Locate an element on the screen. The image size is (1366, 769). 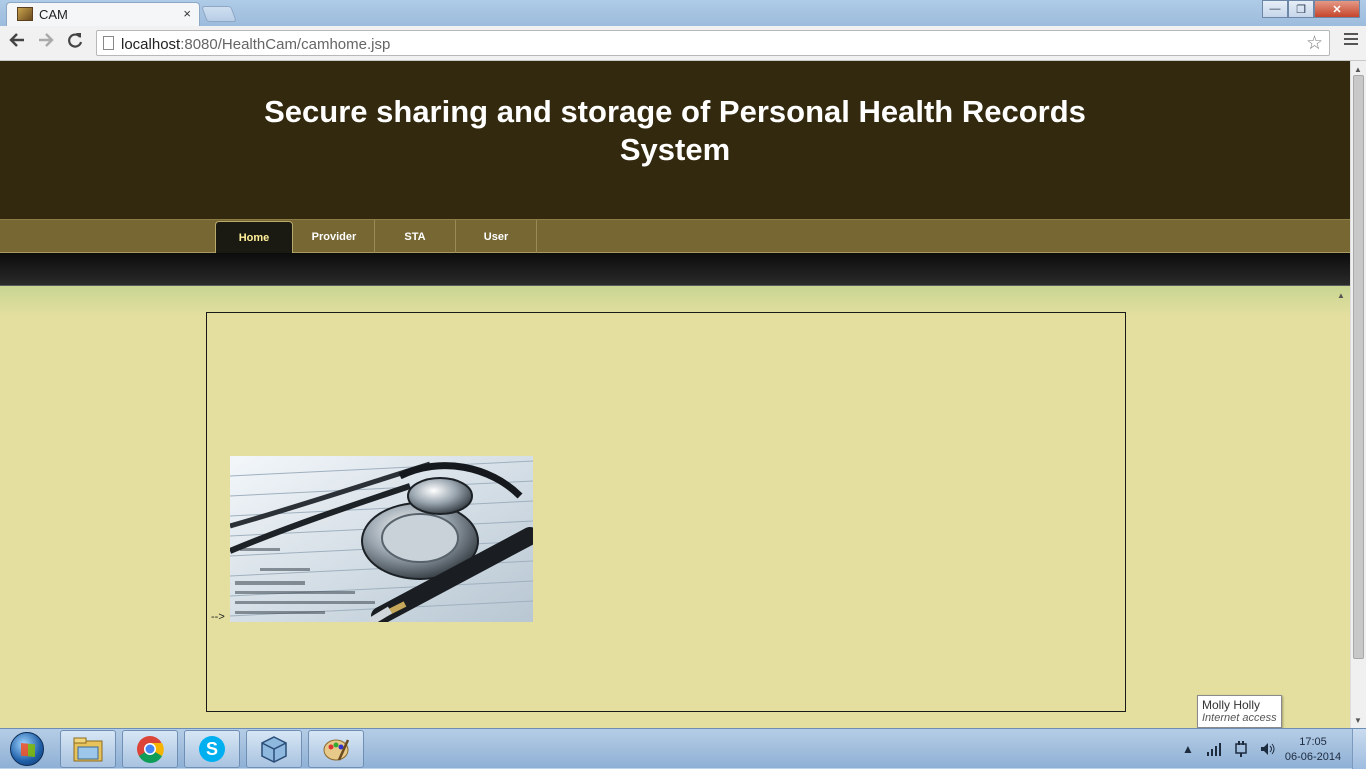
chrome-taskbar-button is located at coordinates (150, 749).